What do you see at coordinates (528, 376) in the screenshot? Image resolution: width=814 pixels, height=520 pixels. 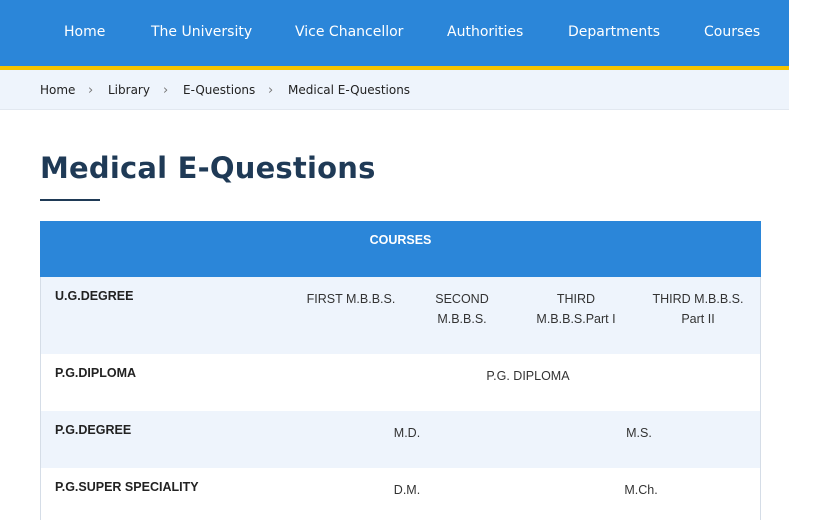 I see `course-link-pg-diploma: P.G. DIPLOMA` at bounding box center [528, 376].